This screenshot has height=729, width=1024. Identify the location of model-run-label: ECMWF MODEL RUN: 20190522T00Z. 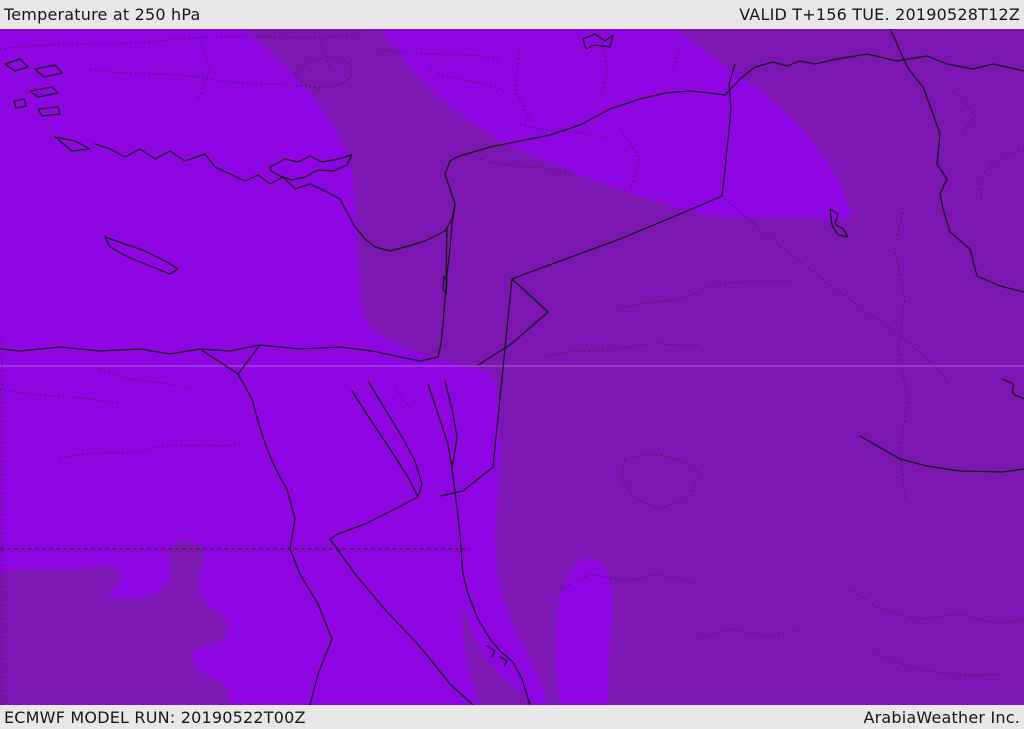
(155, 717).